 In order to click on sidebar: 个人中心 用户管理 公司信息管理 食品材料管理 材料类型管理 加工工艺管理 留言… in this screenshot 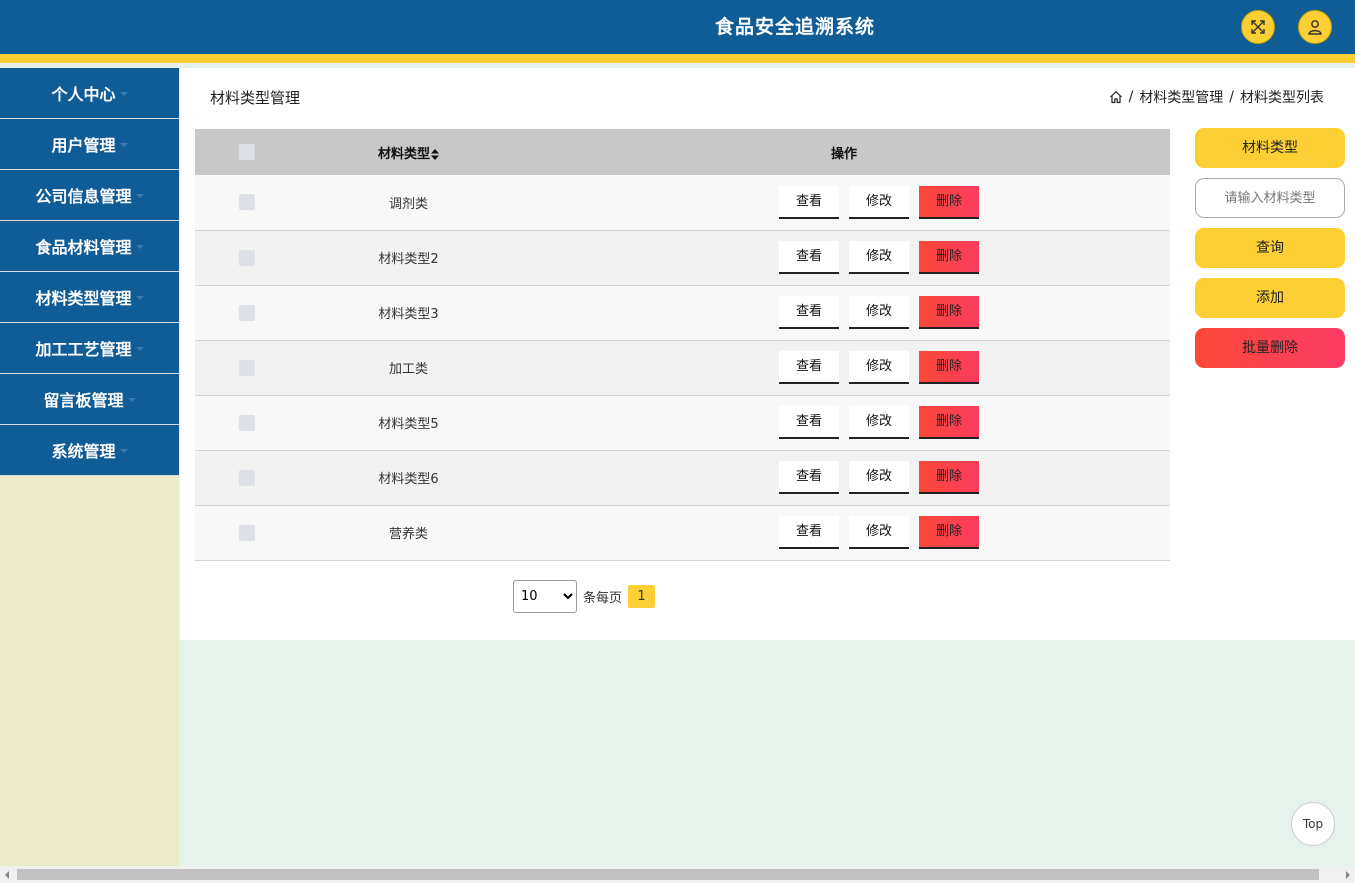, I will do `click(89, 467)`.